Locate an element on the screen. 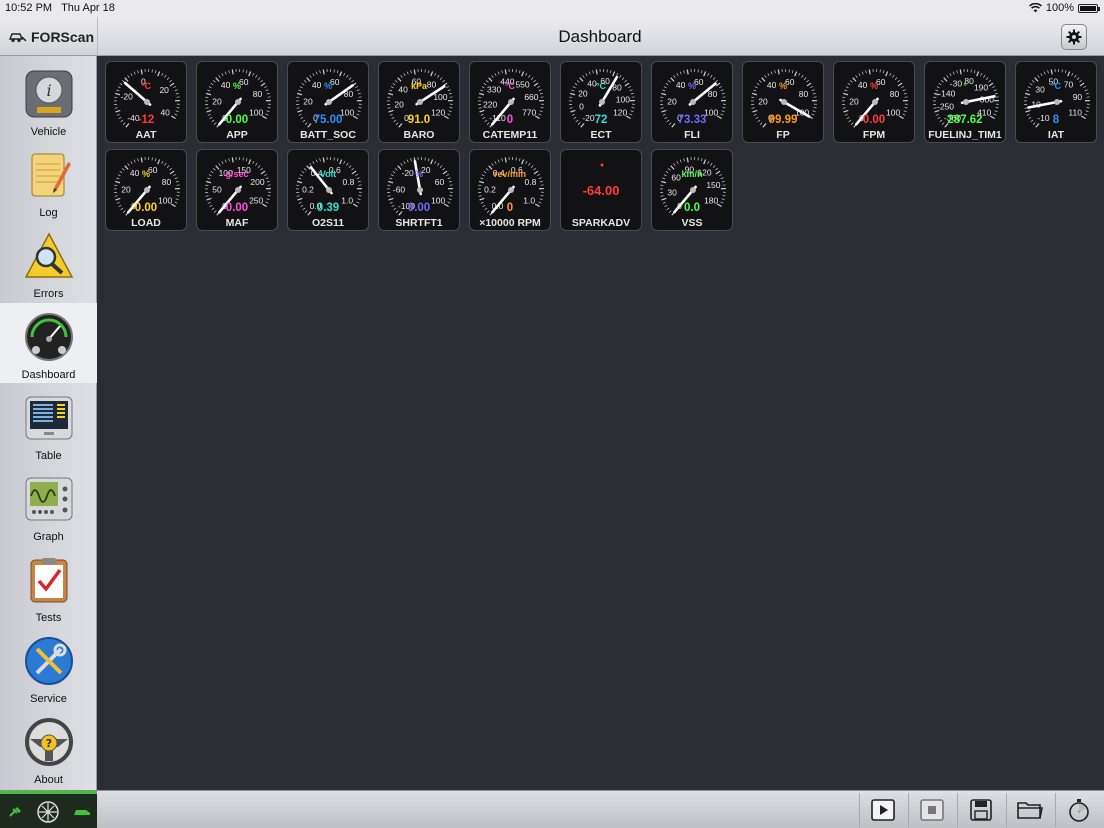  gauge-catemp11: -110220330440550660770°C0CATEMP11 is located at coordinates (510, 102).